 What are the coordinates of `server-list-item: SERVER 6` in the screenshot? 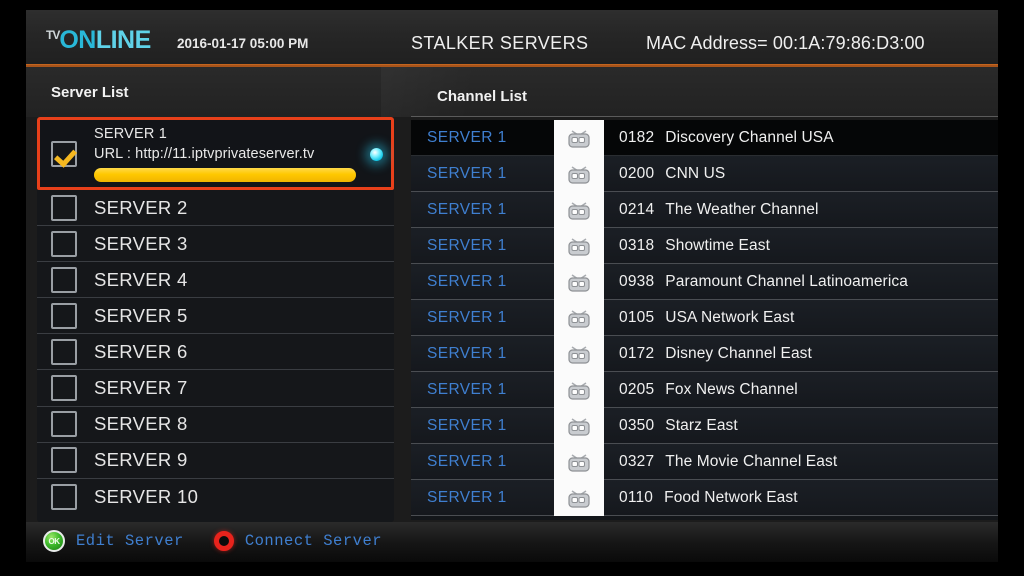 It's located at (215, 352).